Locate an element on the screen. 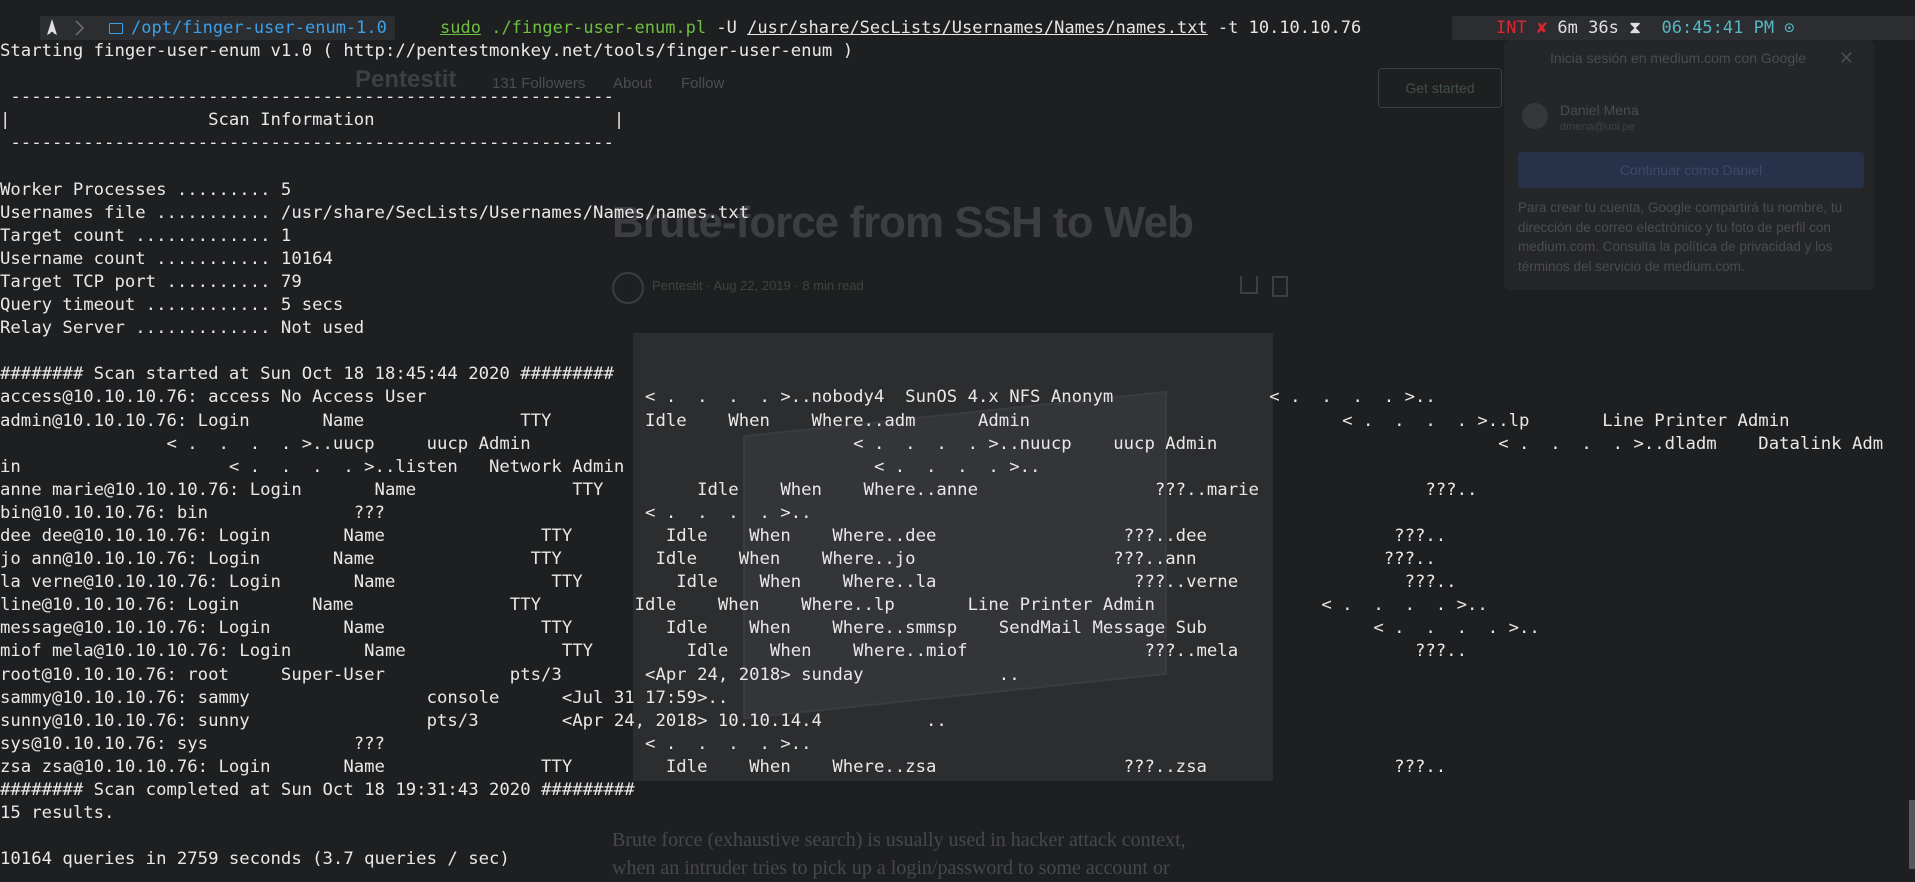  command-duration: 6m 36s ⧗ is located at coordinates (1594, 28).